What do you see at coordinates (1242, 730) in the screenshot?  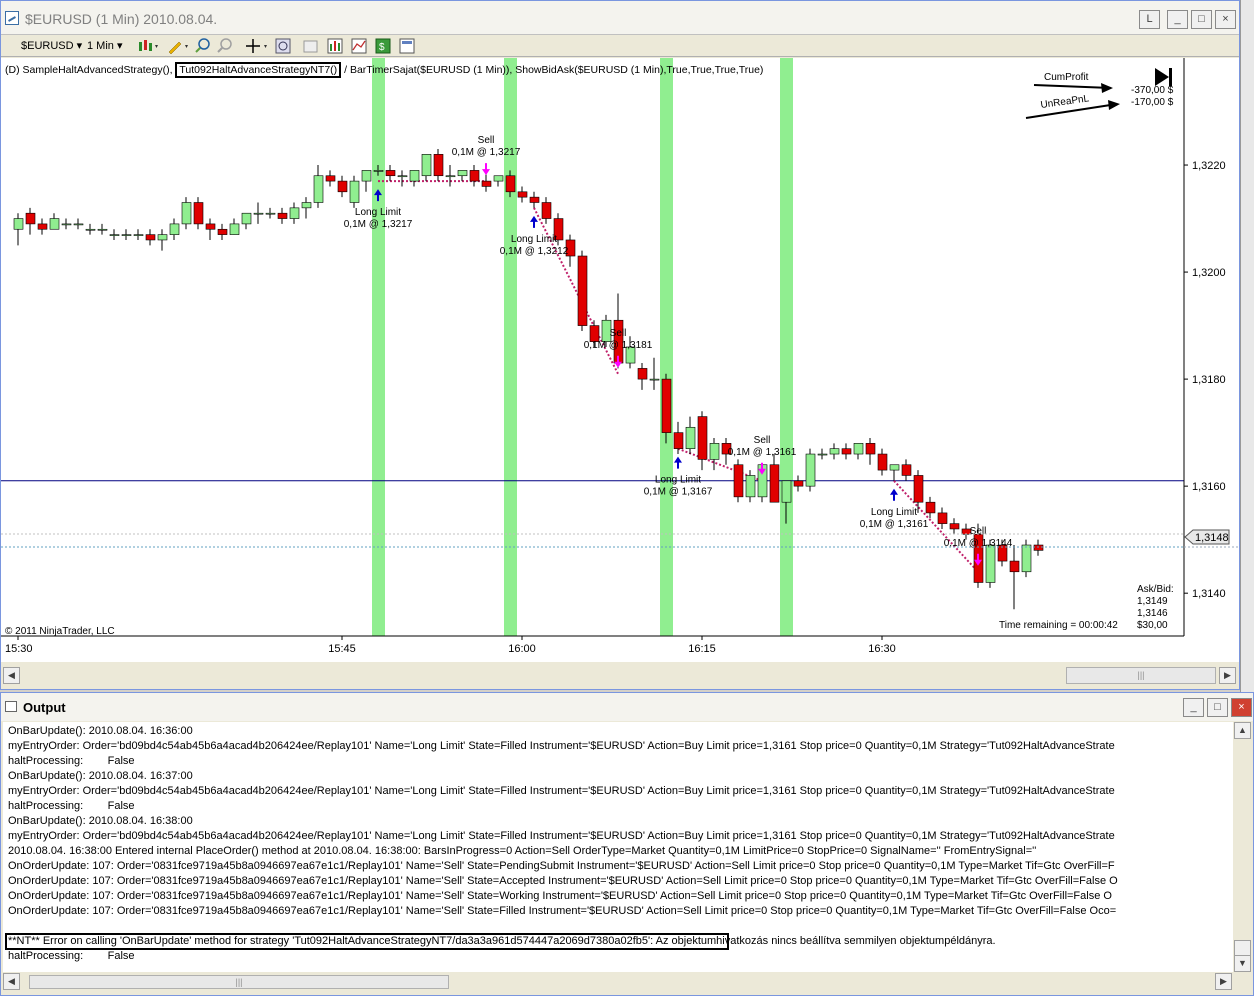 I see `scroll-up-arrow: ▲` at bounding box center [1242, 730].